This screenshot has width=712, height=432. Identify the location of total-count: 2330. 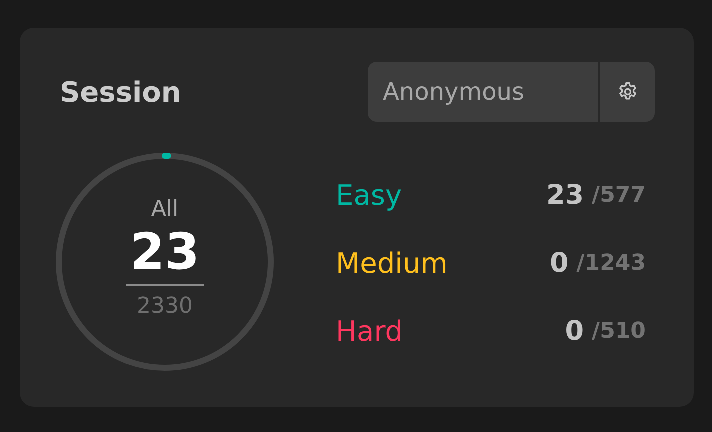
(165, 306).